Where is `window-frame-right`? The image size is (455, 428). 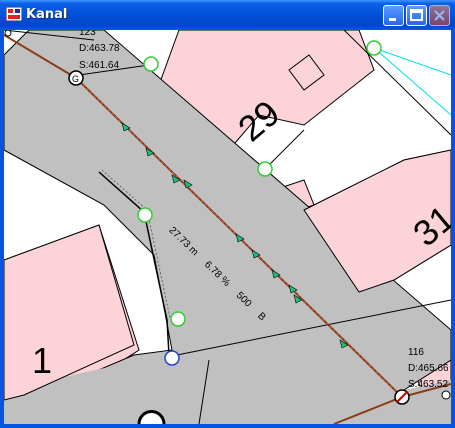 window-frame-right is located at coordinates (453, 229).